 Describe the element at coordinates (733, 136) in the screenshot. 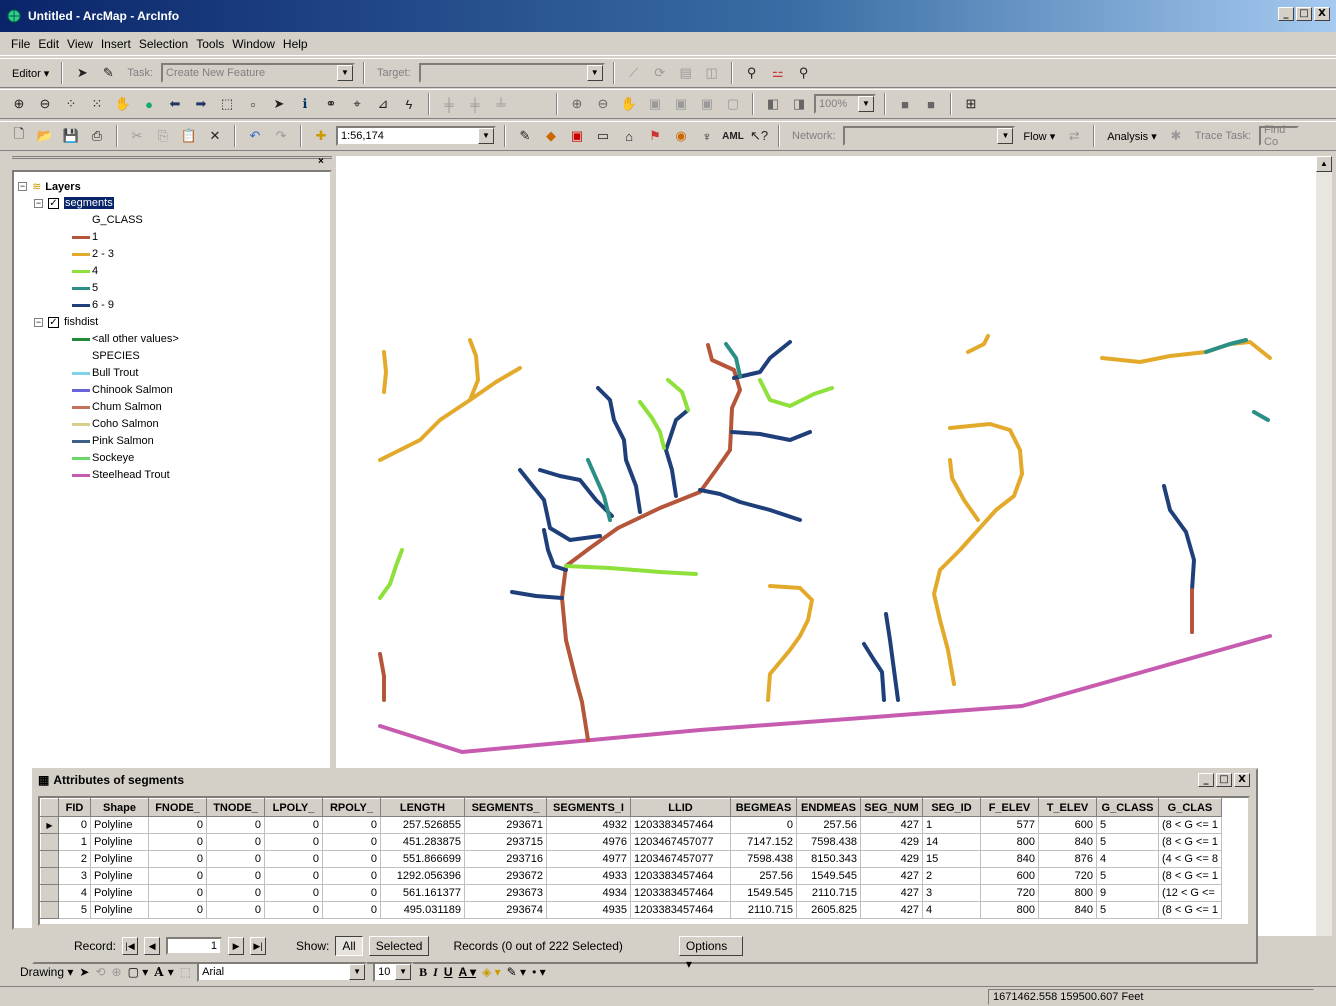

I see `aml-icon: AML` at that location.